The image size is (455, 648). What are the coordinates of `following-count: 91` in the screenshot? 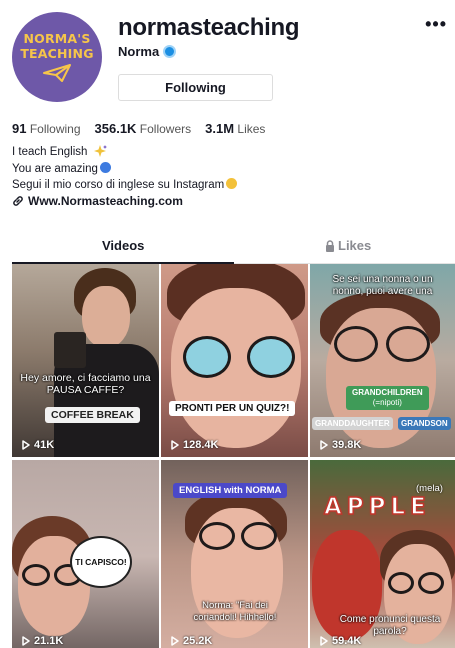 It's located at (19, 128).